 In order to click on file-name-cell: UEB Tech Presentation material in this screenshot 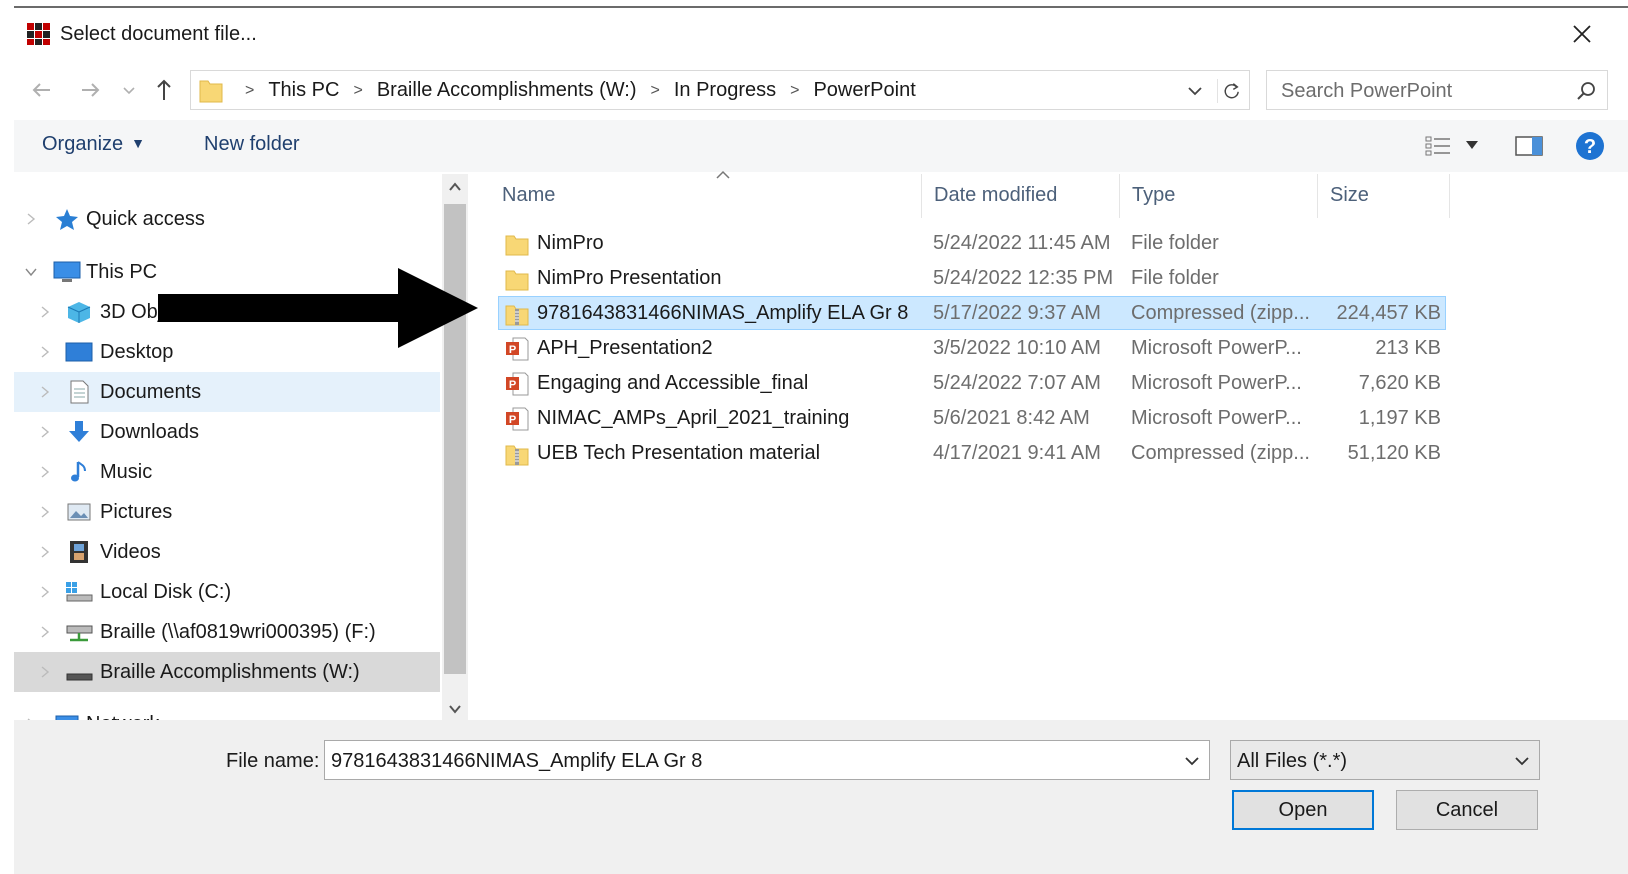, I will do `click(679, 453)`.